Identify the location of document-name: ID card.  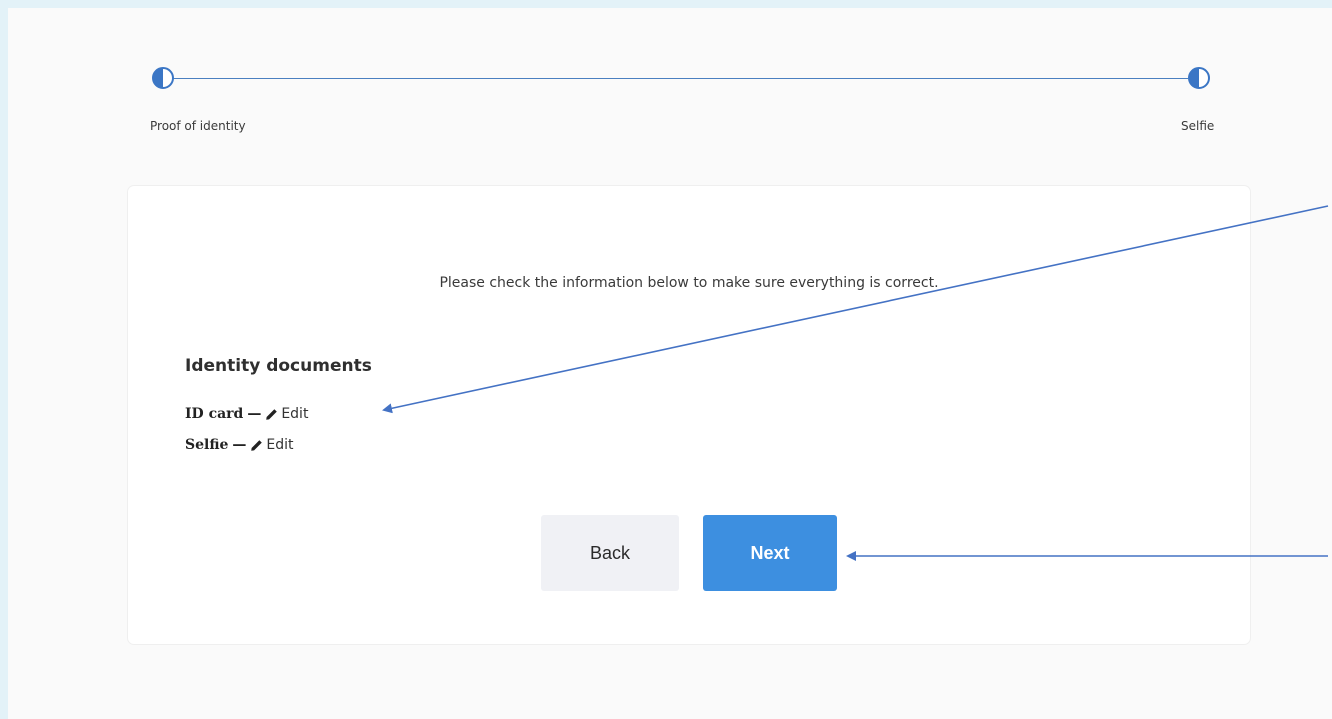
(214, 414).